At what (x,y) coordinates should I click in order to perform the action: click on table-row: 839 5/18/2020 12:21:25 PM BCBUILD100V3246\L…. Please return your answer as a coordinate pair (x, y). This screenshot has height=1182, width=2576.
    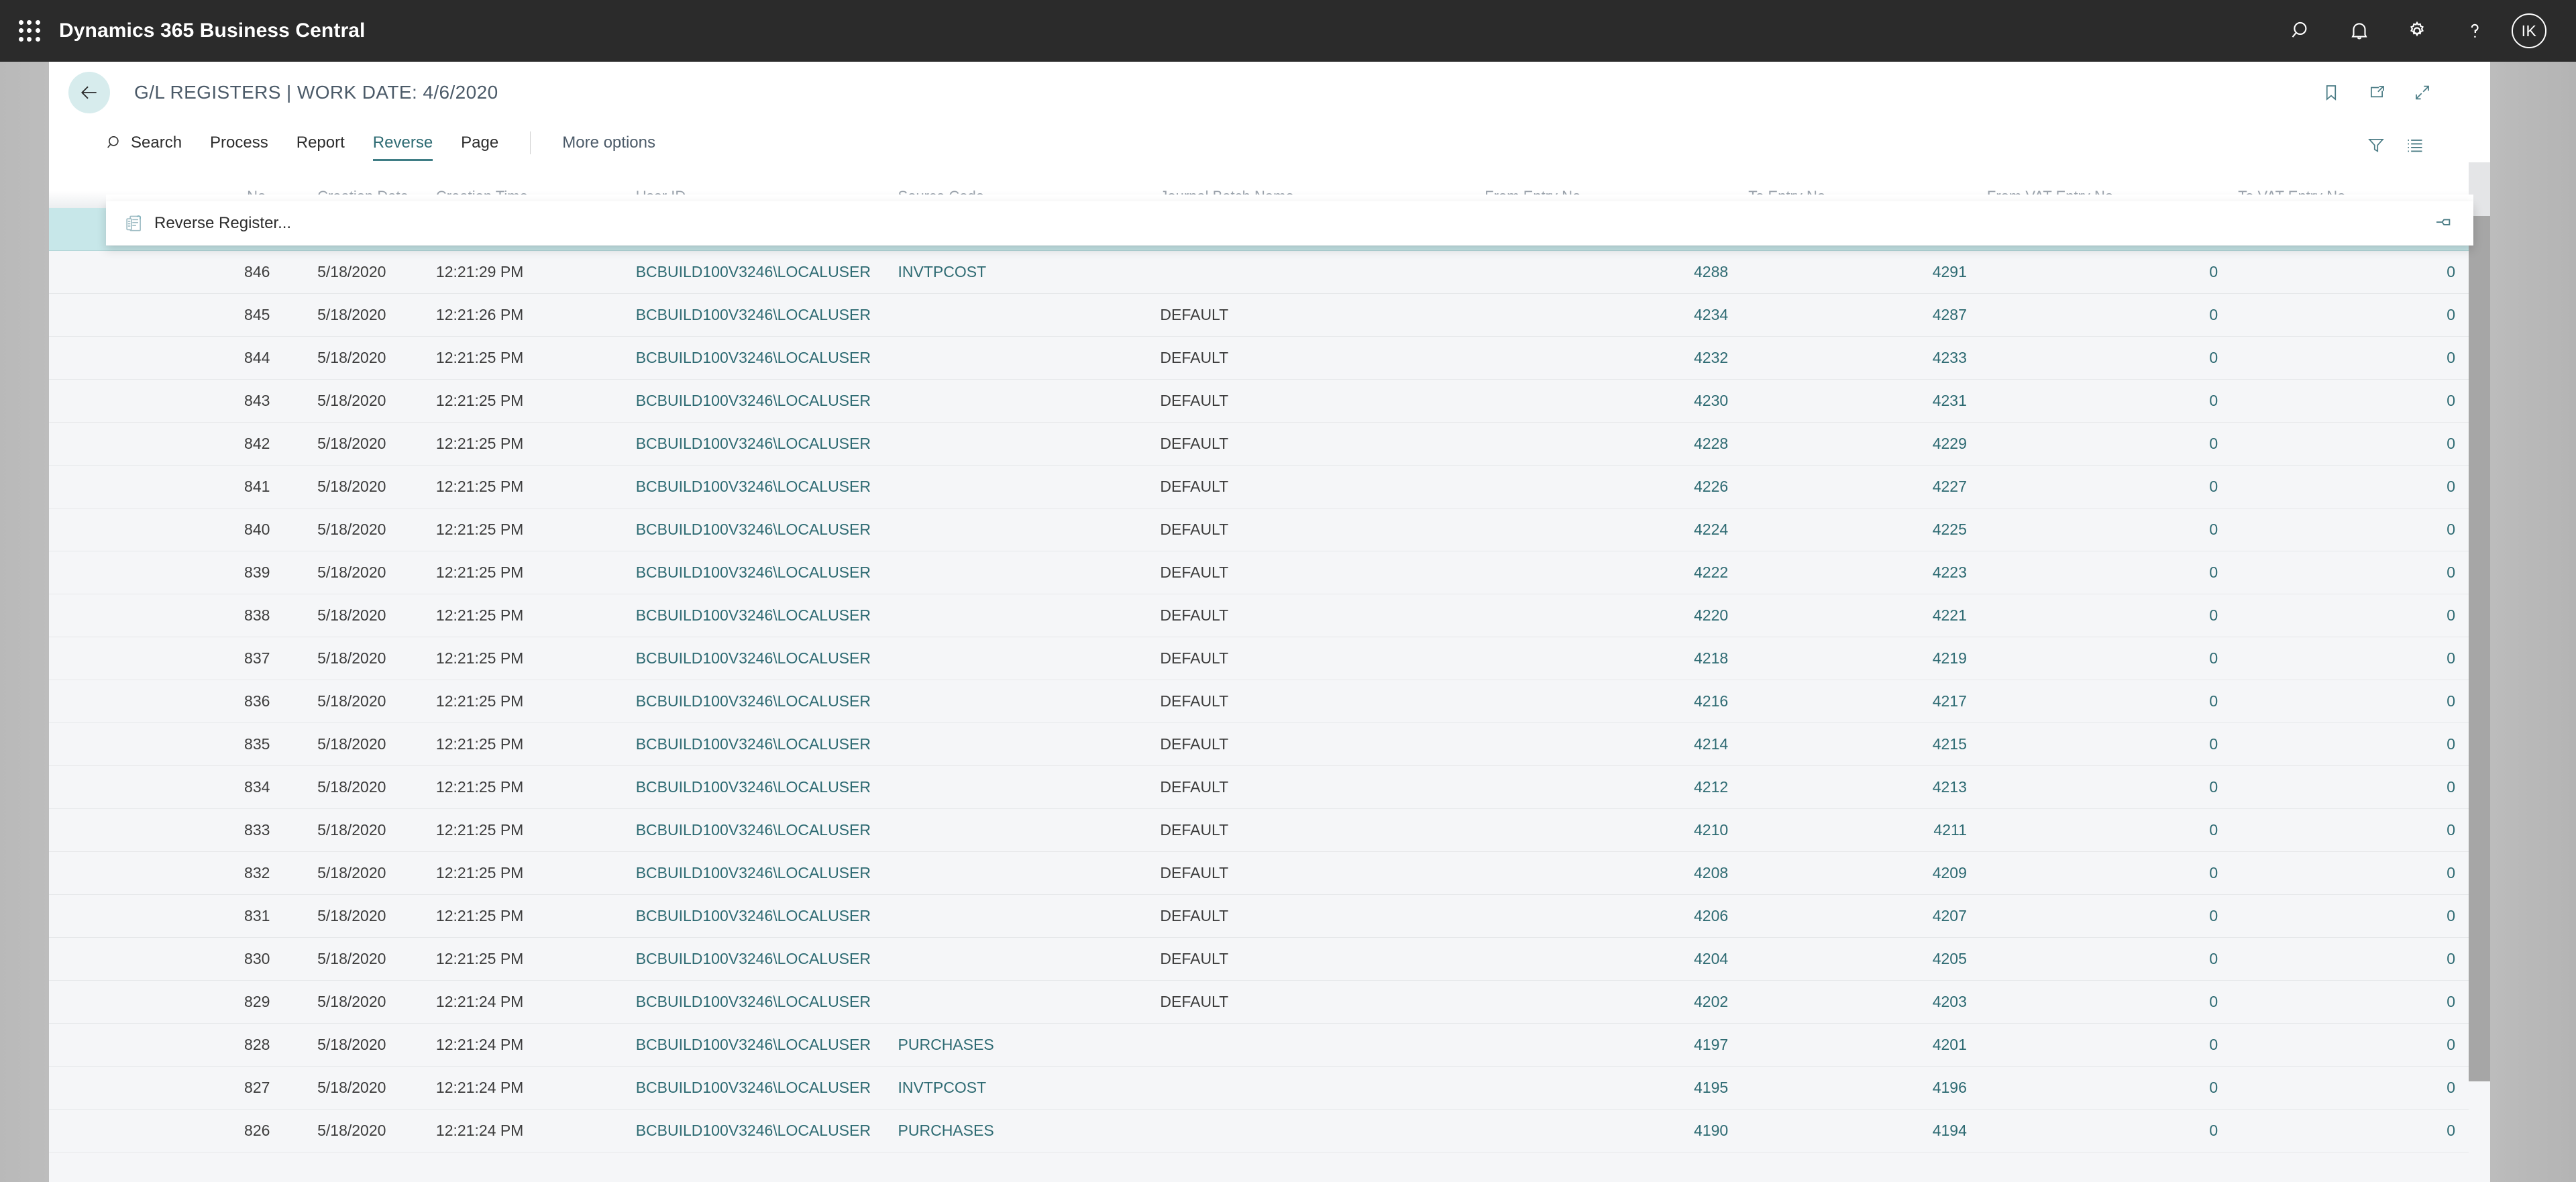
    Looking at the image, I should click on (1269, 572).